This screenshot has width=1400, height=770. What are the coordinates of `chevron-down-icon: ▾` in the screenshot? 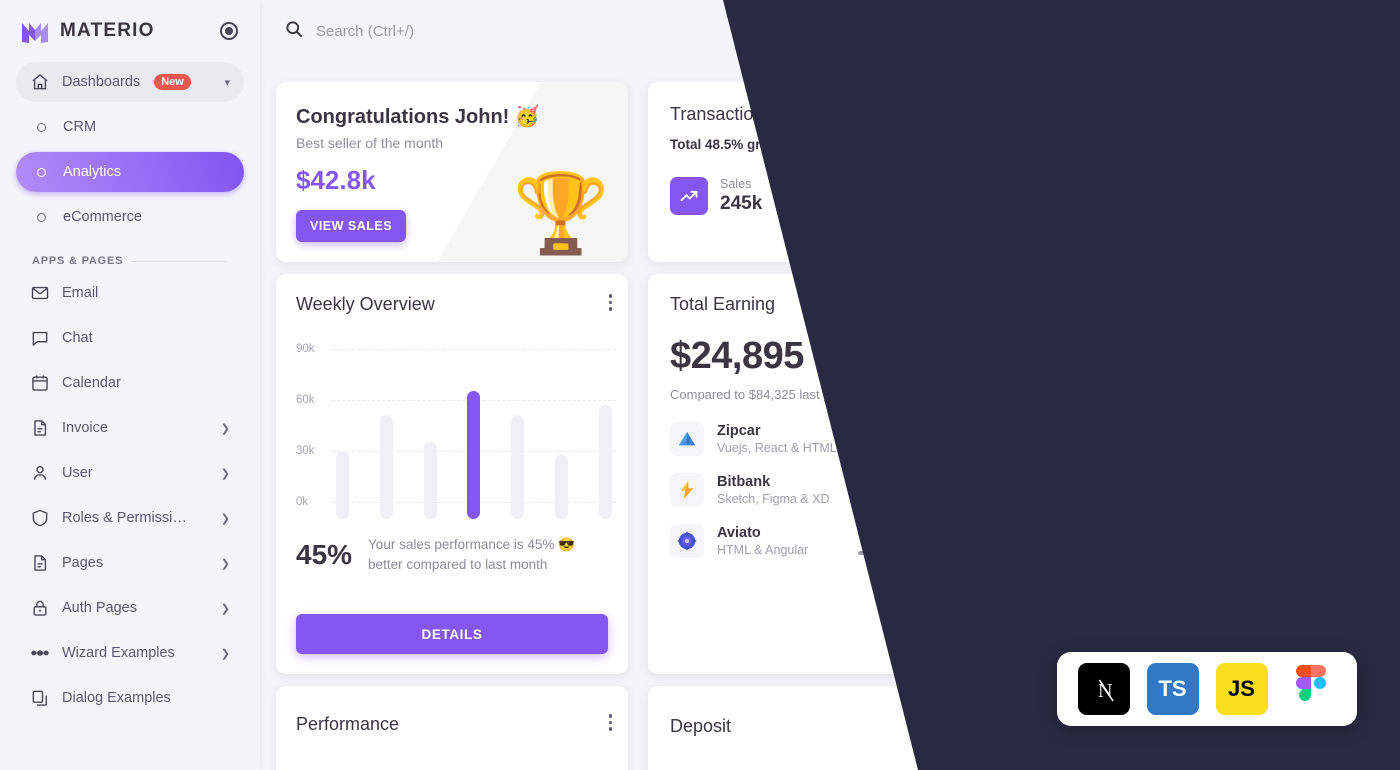 It's located at (227, 82).